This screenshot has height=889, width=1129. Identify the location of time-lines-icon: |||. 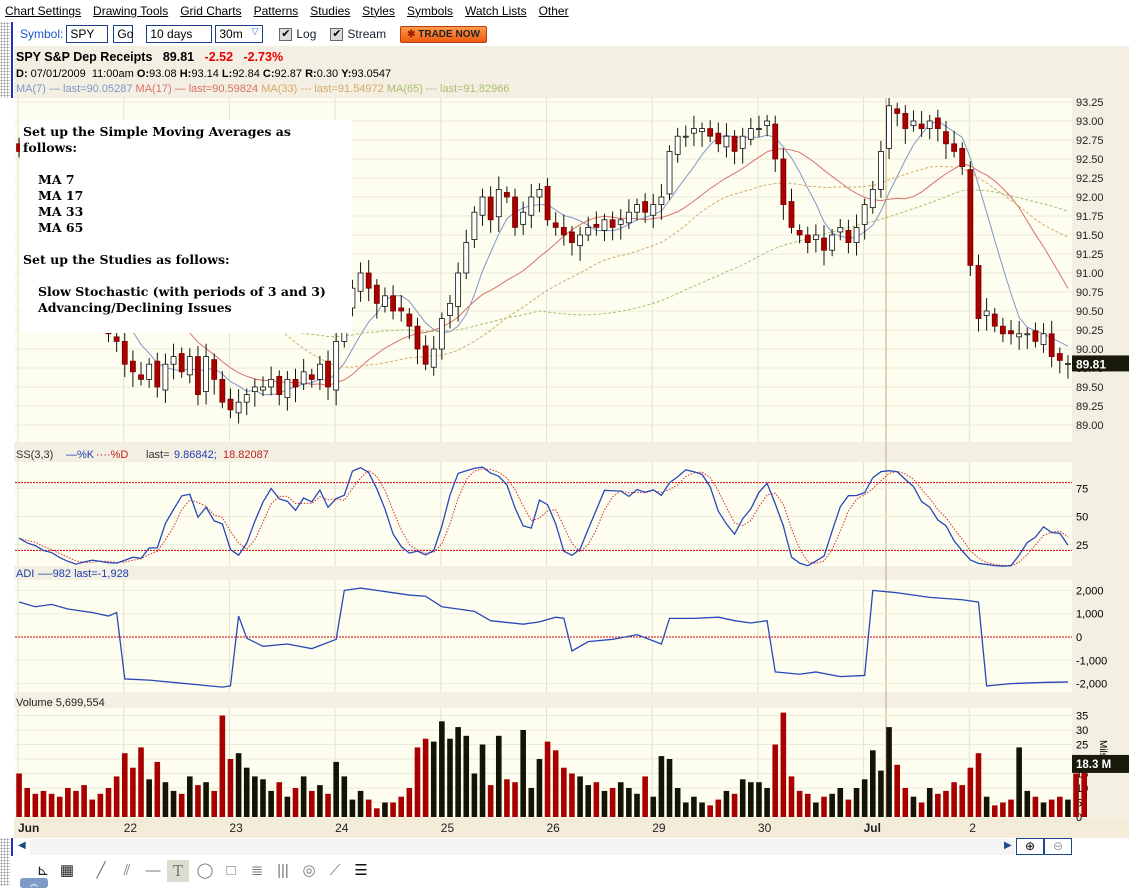
(283, 871).